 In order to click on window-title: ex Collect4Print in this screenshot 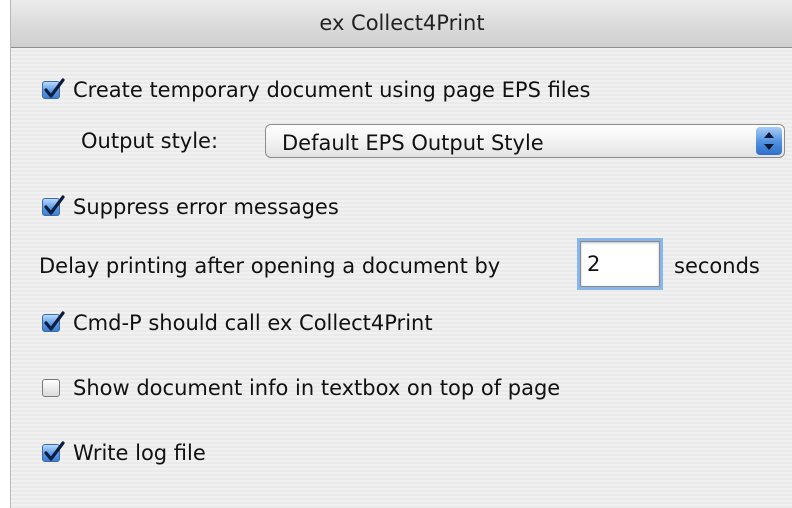, I will do `click(402, 23)`.